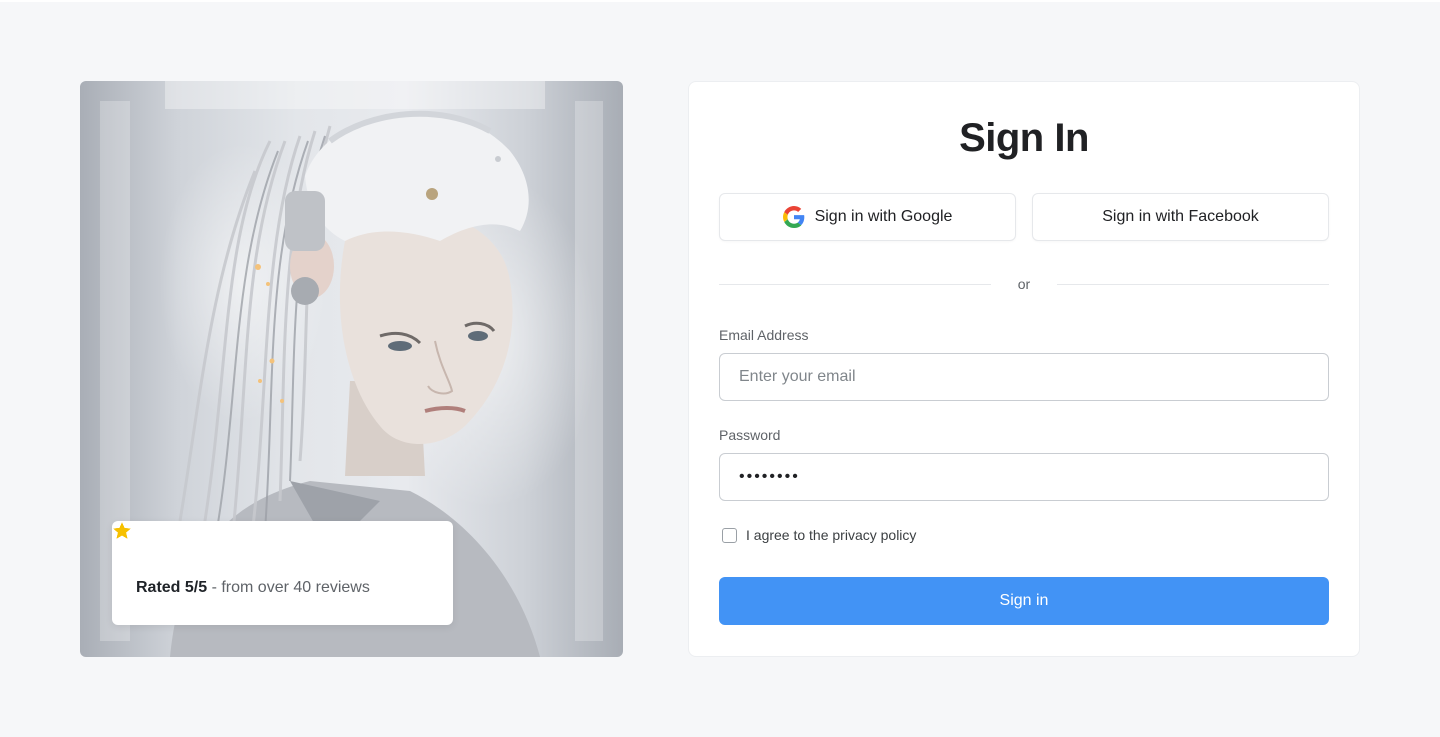 This screenshot has height=737, width=1440. I want to click on rating-score: Rated 5/5, so click(172, 587).